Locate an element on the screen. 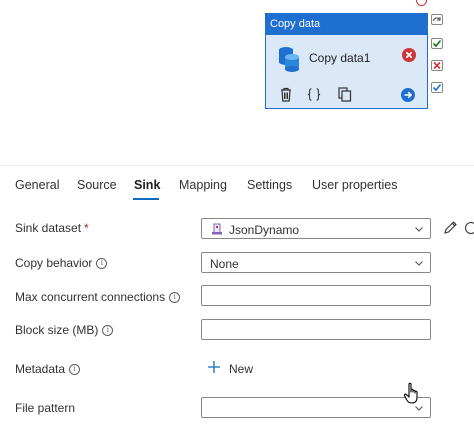 Image resolution: width=474 pixels, height=432 pixels. failure-x-icon is located at coordinates (437, 65).